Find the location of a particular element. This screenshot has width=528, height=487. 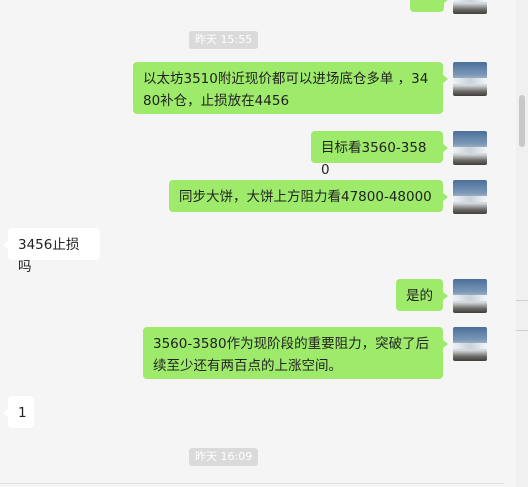

message-bubble-outgoing: 以太坊3510附近现价都可以进场底仓多单 ，3480补仓，止损放在4456 is located at coordinates (290, 88).